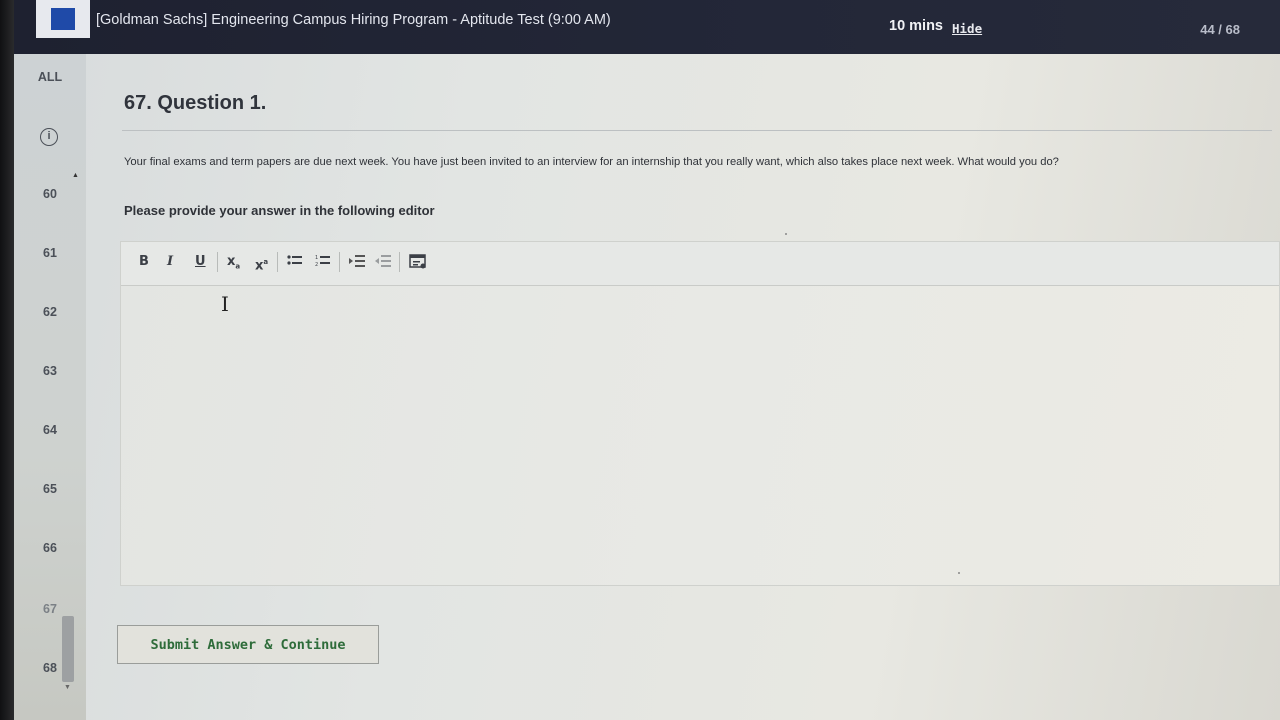 This screenshot has height=720, width=1280. What do you see at coordinates (233, 264) in the screenshot?
I see `subscript-button: xa` at bounding box center [233, 264].